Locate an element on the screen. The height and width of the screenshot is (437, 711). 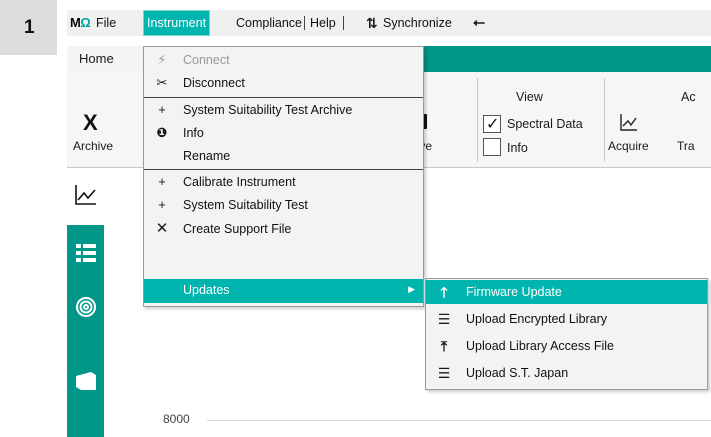
fingerprint-icon is located at coordinates (86, 307).